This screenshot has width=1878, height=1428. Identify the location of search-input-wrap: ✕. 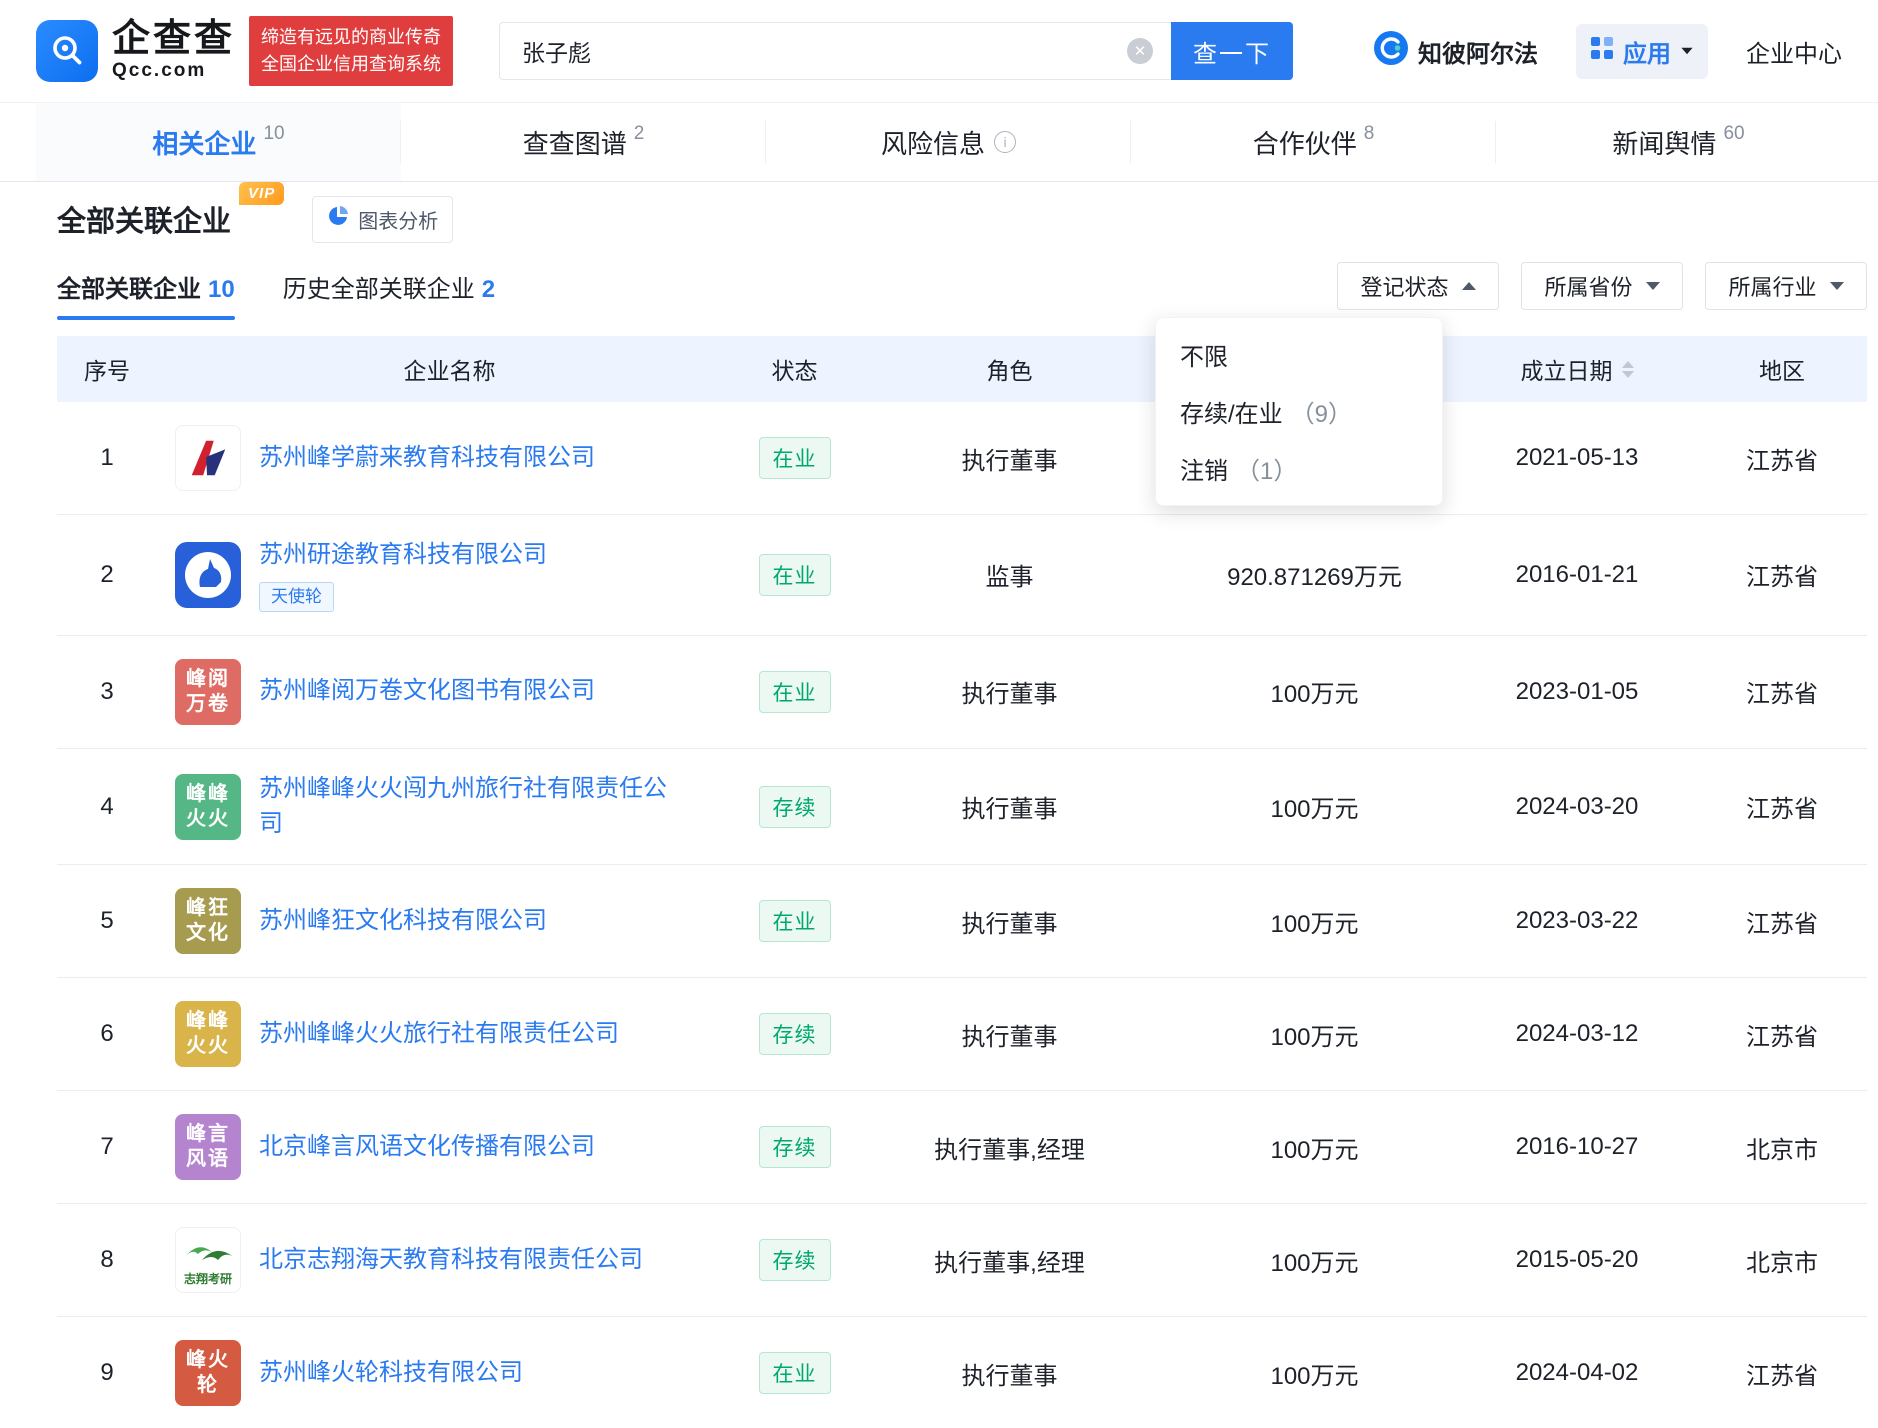
(835, 51).